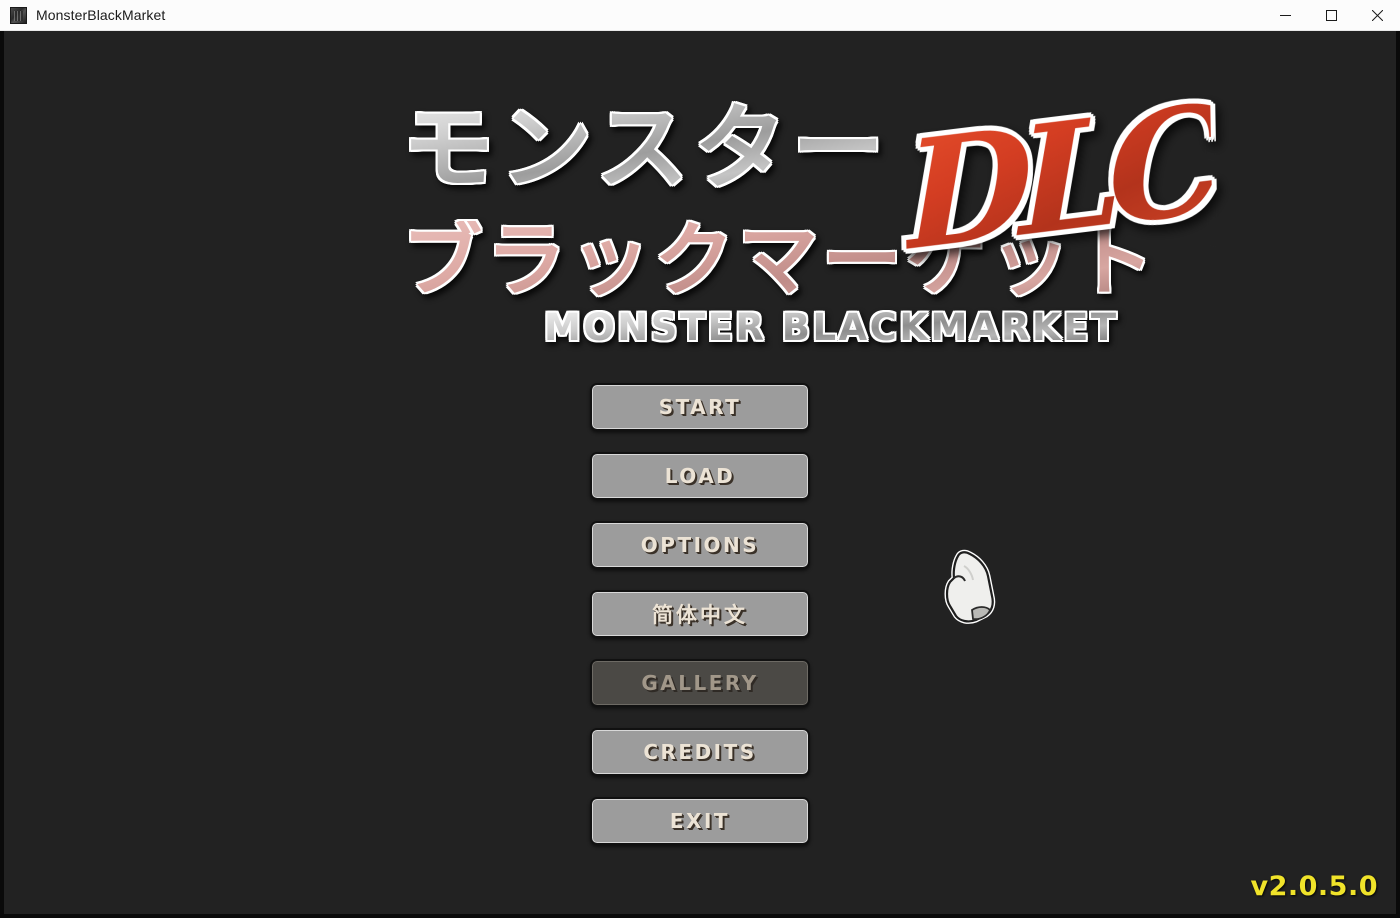  Describe the element at coordinates (780, 260) in the screenshot. I see `logo-japanese-line-2: ブラックマーケット` at that location.